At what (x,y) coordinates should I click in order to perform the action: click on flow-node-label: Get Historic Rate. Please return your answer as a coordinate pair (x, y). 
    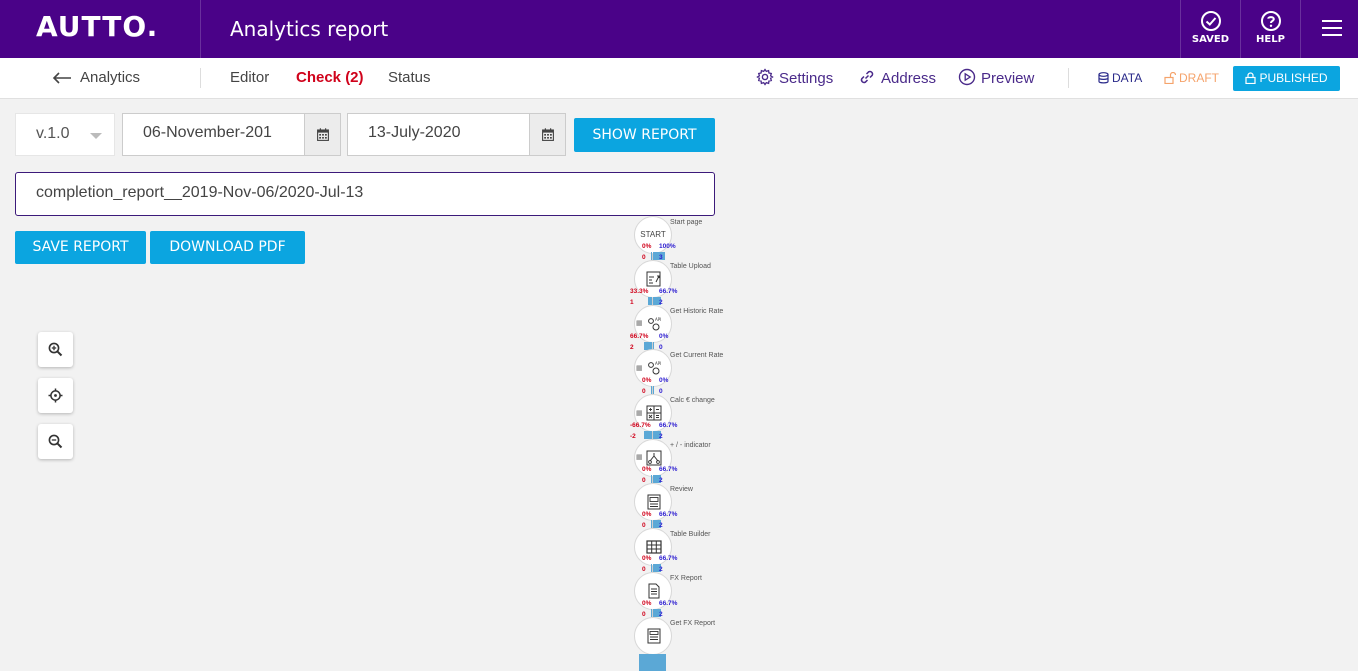
    Looking at the image, I should click on (697, 311).